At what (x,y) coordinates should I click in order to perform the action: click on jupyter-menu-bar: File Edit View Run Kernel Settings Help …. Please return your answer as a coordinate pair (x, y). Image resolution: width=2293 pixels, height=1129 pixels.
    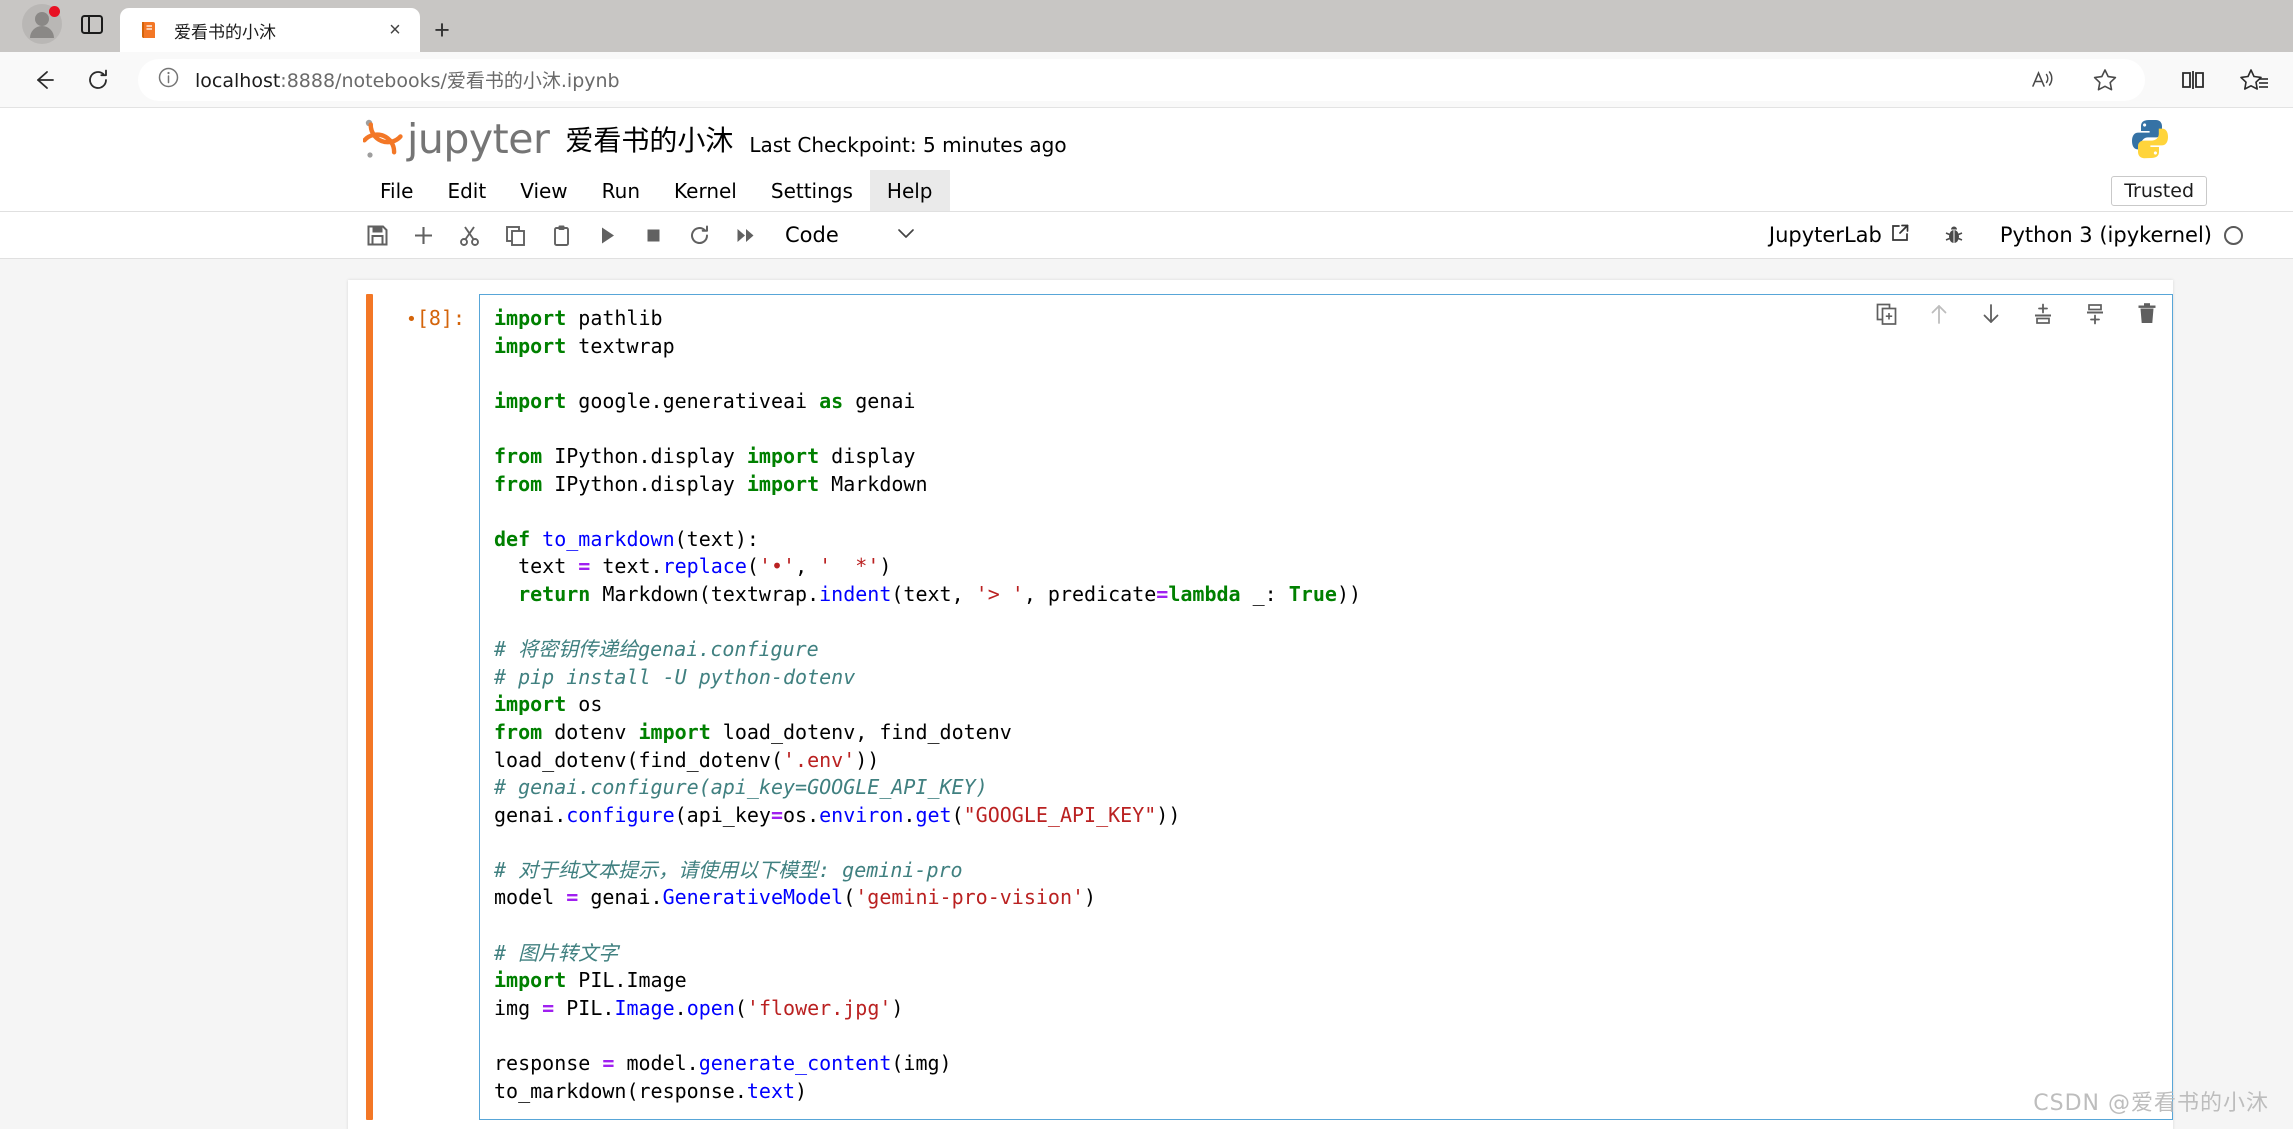
    Looking at the image, I should click on (1146, 191).